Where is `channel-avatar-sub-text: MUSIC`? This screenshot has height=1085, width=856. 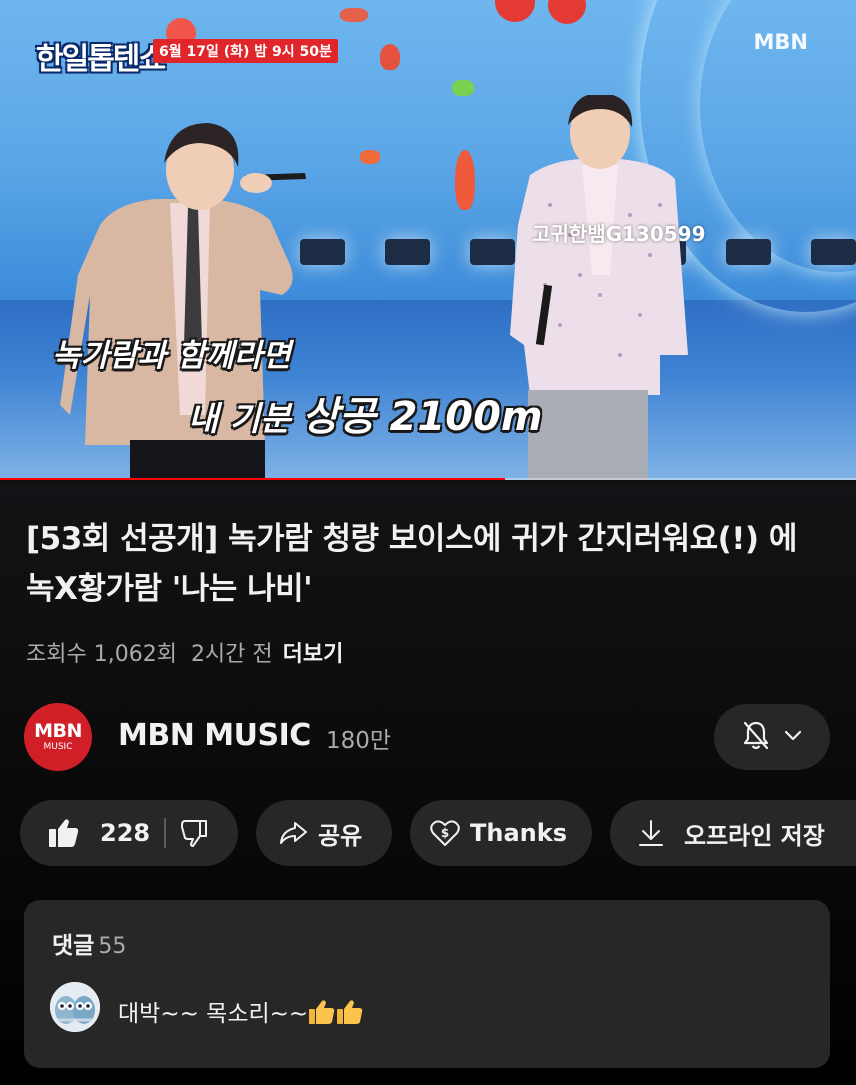
channel-avatar-sub-text: MUSIC is located at coordinates (58, 747).